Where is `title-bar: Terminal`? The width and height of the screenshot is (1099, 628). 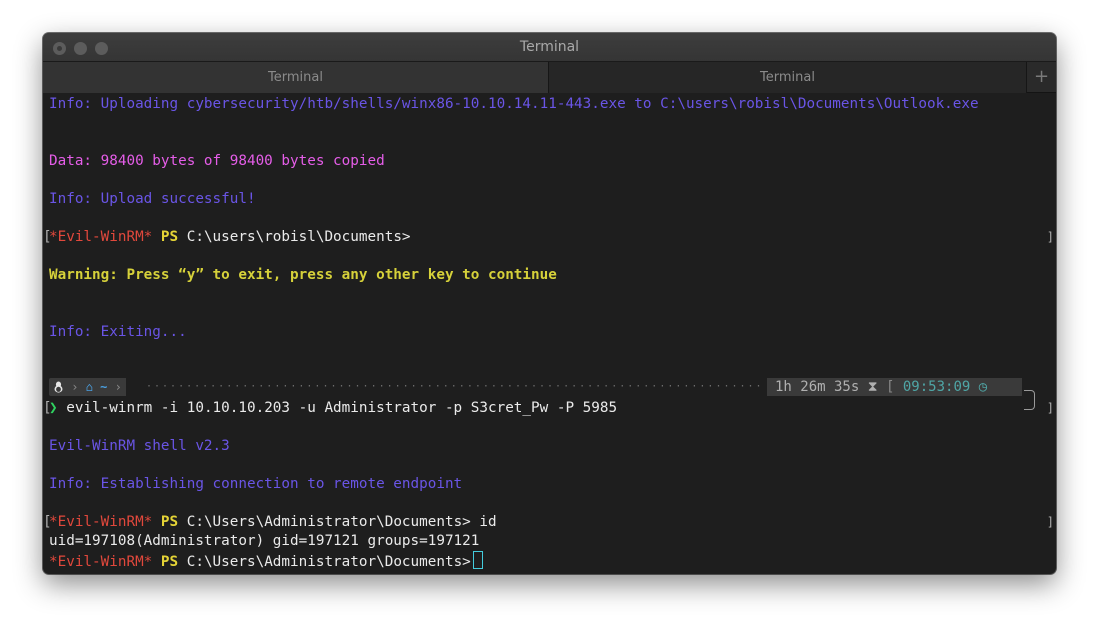 title-bar: Terminal is located at coordinates (549, 47).